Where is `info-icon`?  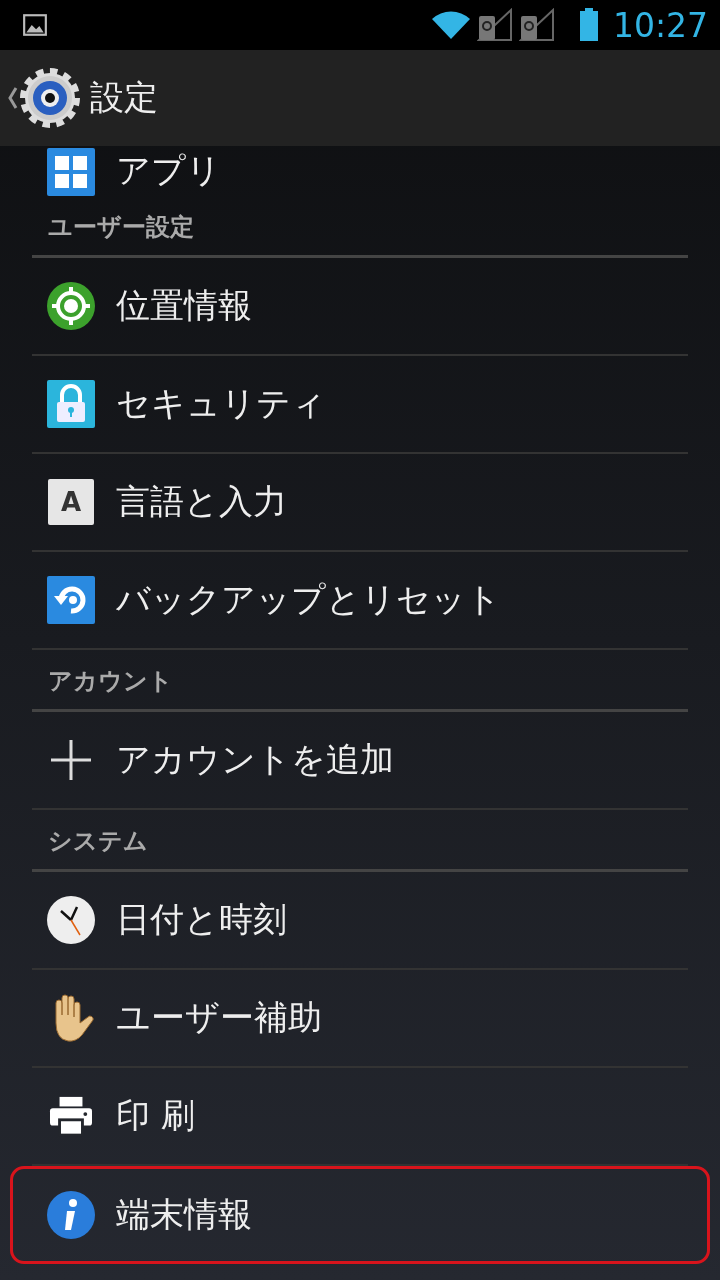
info-icon is located at coordinates (71, 1215).